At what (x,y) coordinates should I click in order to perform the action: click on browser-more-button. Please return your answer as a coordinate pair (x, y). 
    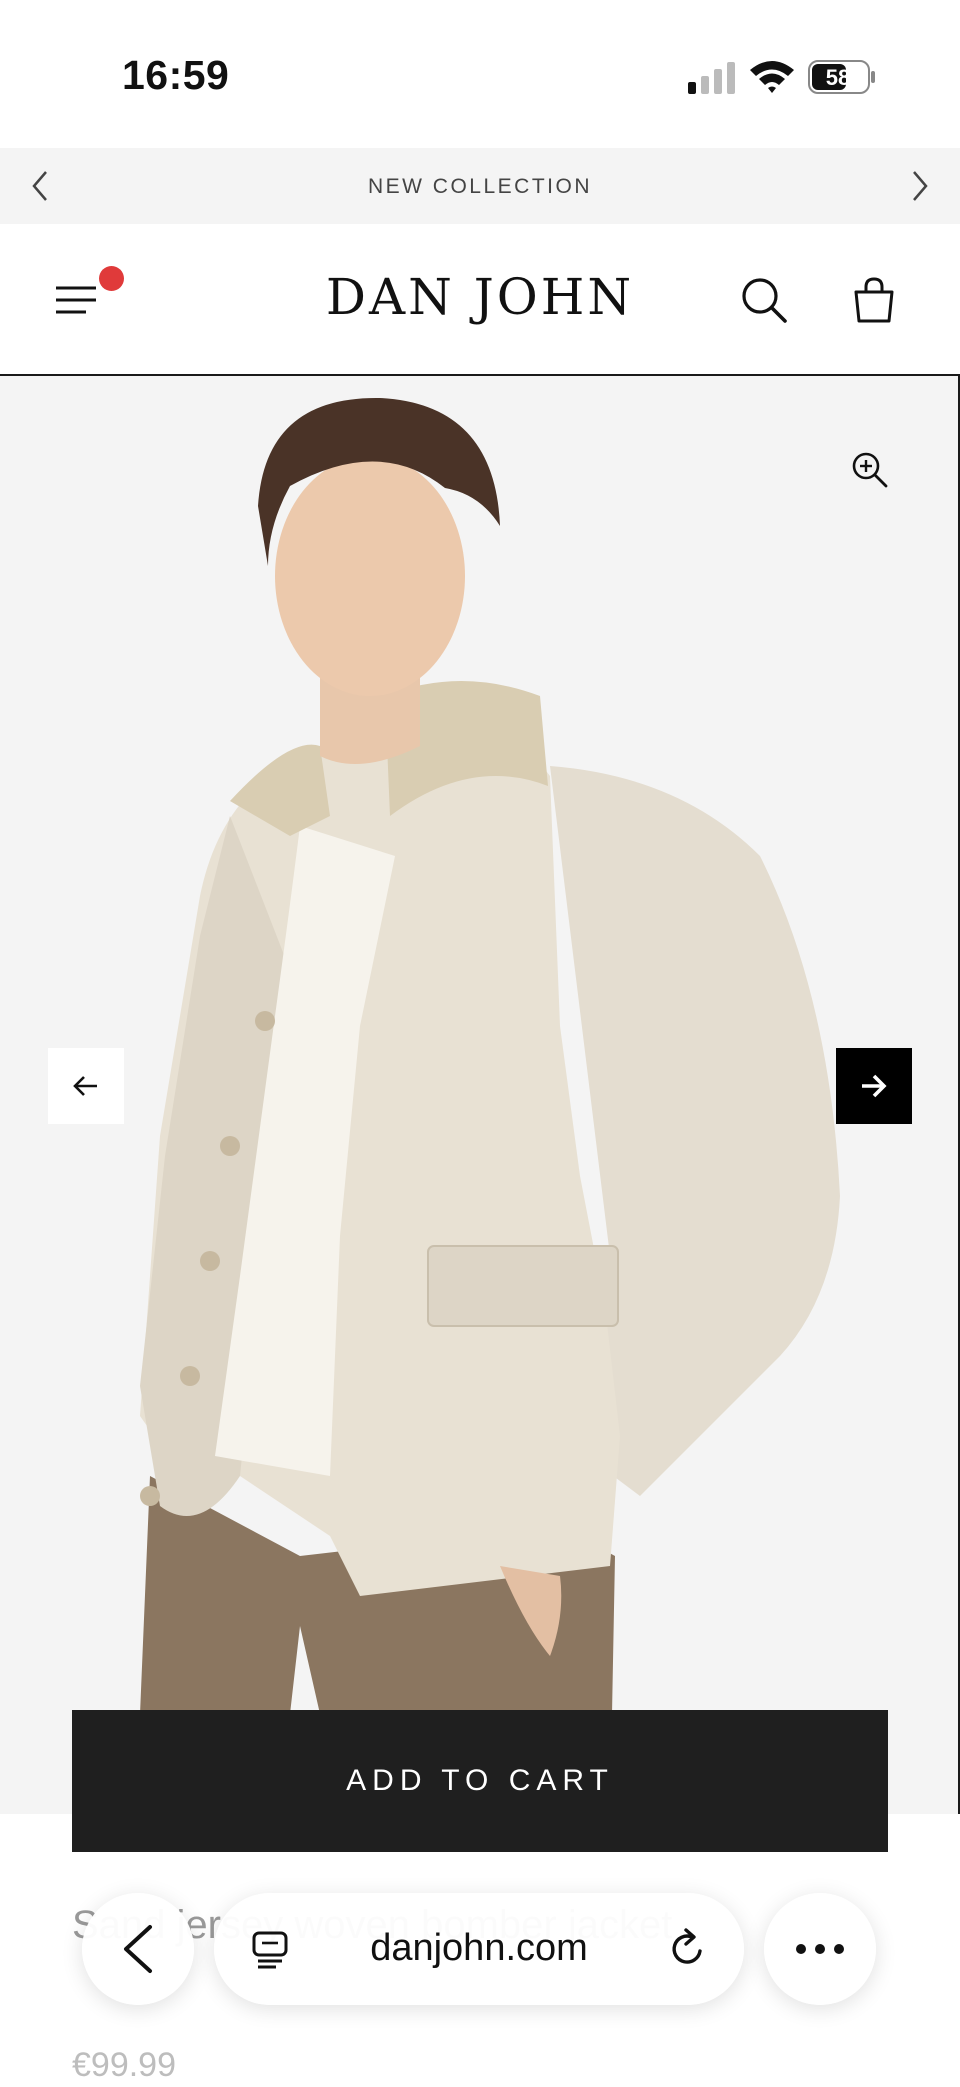
    Looking at the image, I should click on (820, 1949).